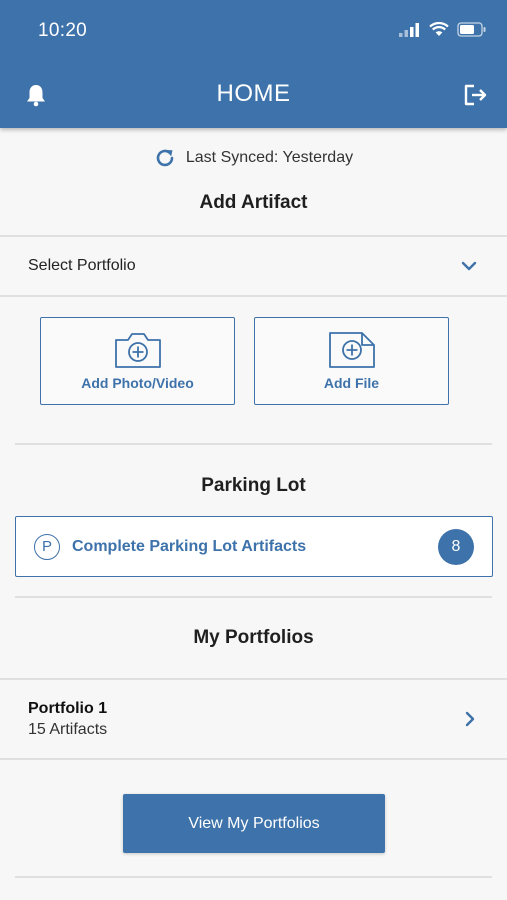 The image size is (507, 900). Describe the element at coordinates (68, 729) in the screenshot. I see `portfolio-artifact-count: 15 Artifacts` at that location.